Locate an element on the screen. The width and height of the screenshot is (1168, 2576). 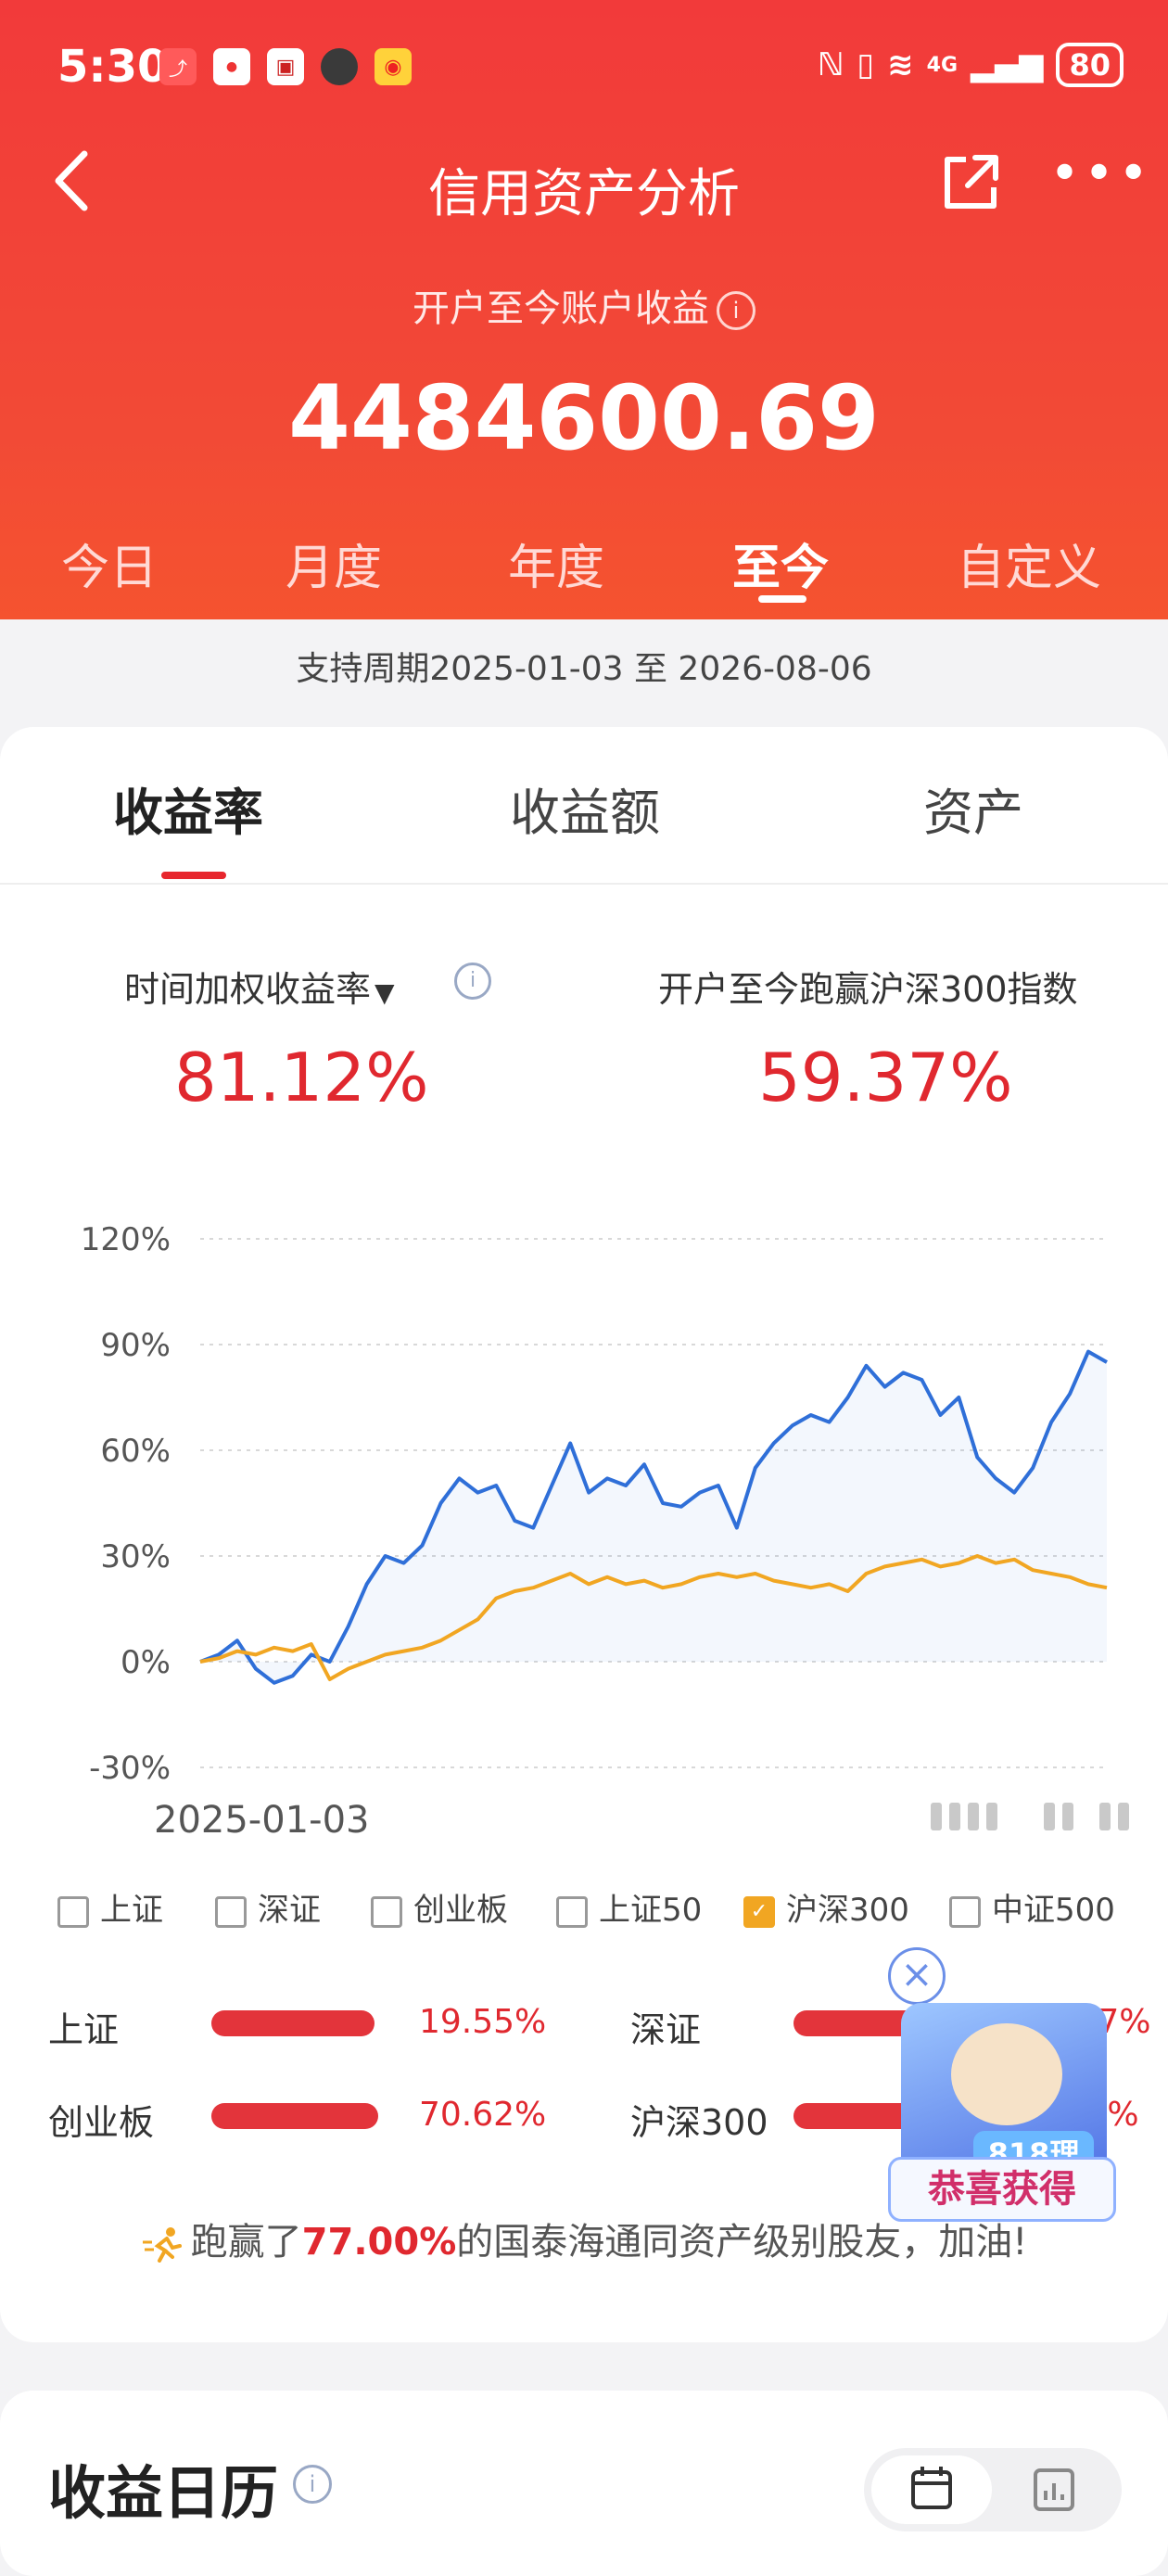
share-button is located at coordinates (970, 182).